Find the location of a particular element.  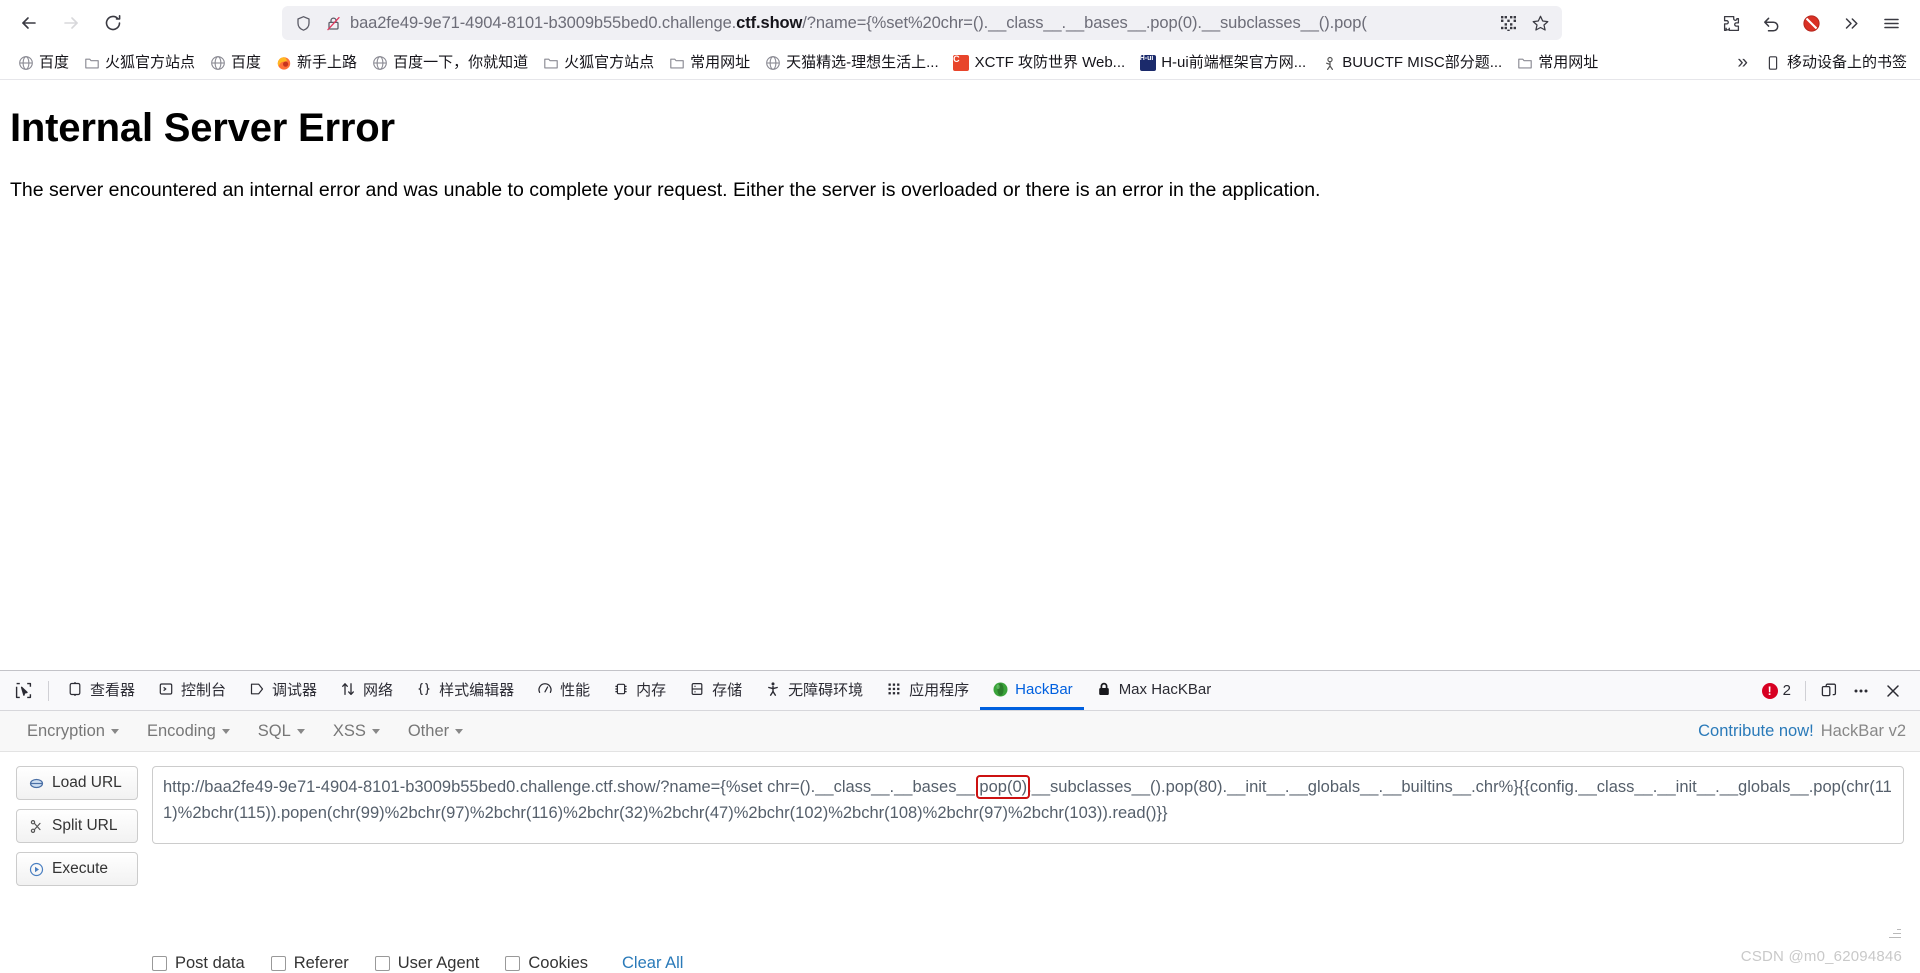

execute-button: Execute is located at coordinates (77, 869).